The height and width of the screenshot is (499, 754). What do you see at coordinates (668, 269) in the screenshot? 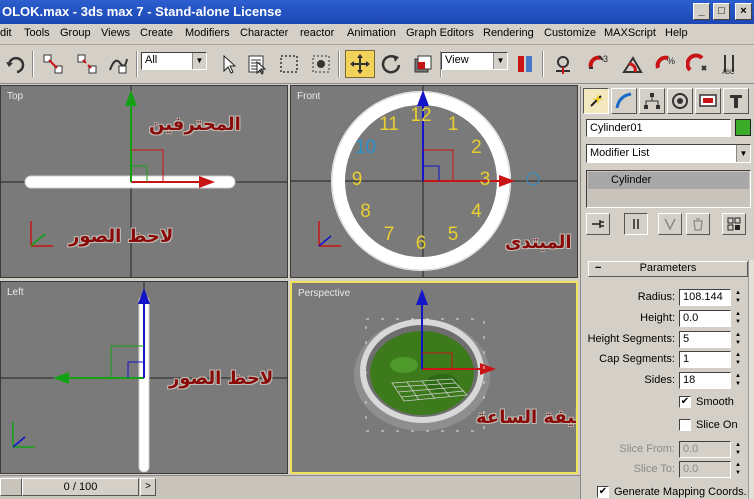
I see `parameters-rollout-header: − Parameters` at bounding box center [668, 269].